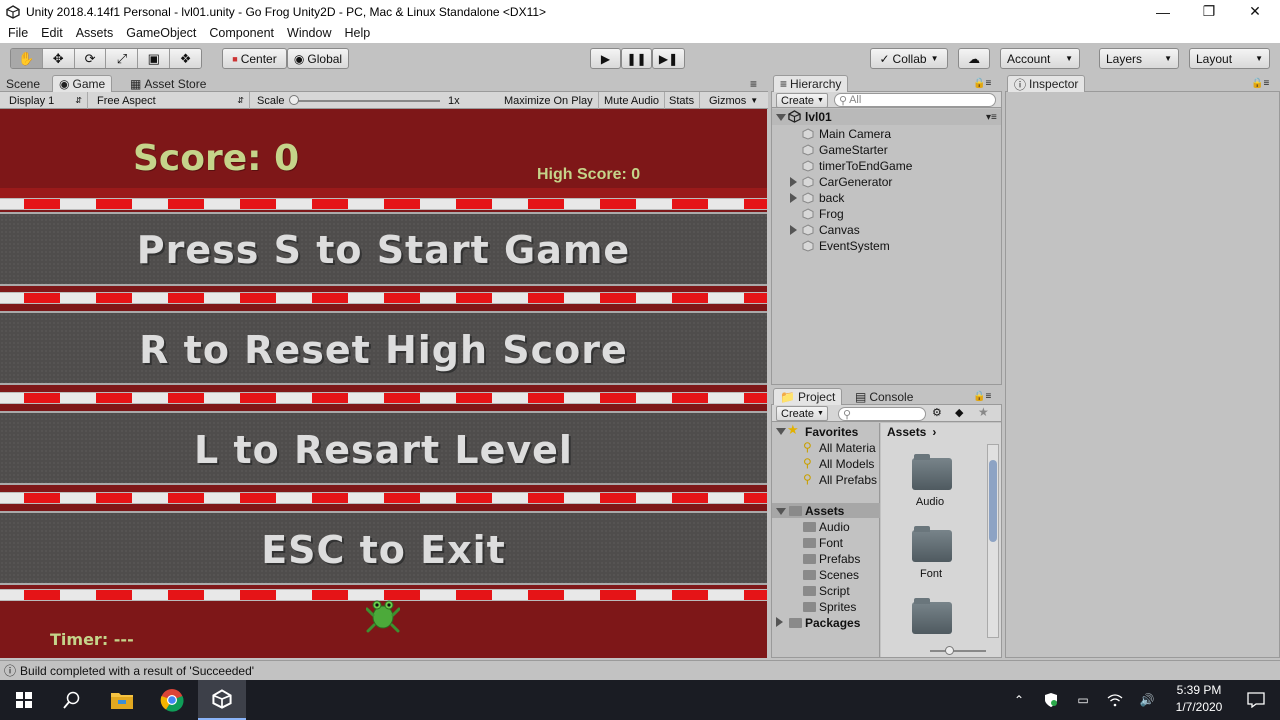  Describe the element at coordinates (974, 58) in the screenshot. I see `cloud-button: ☁` at that location.